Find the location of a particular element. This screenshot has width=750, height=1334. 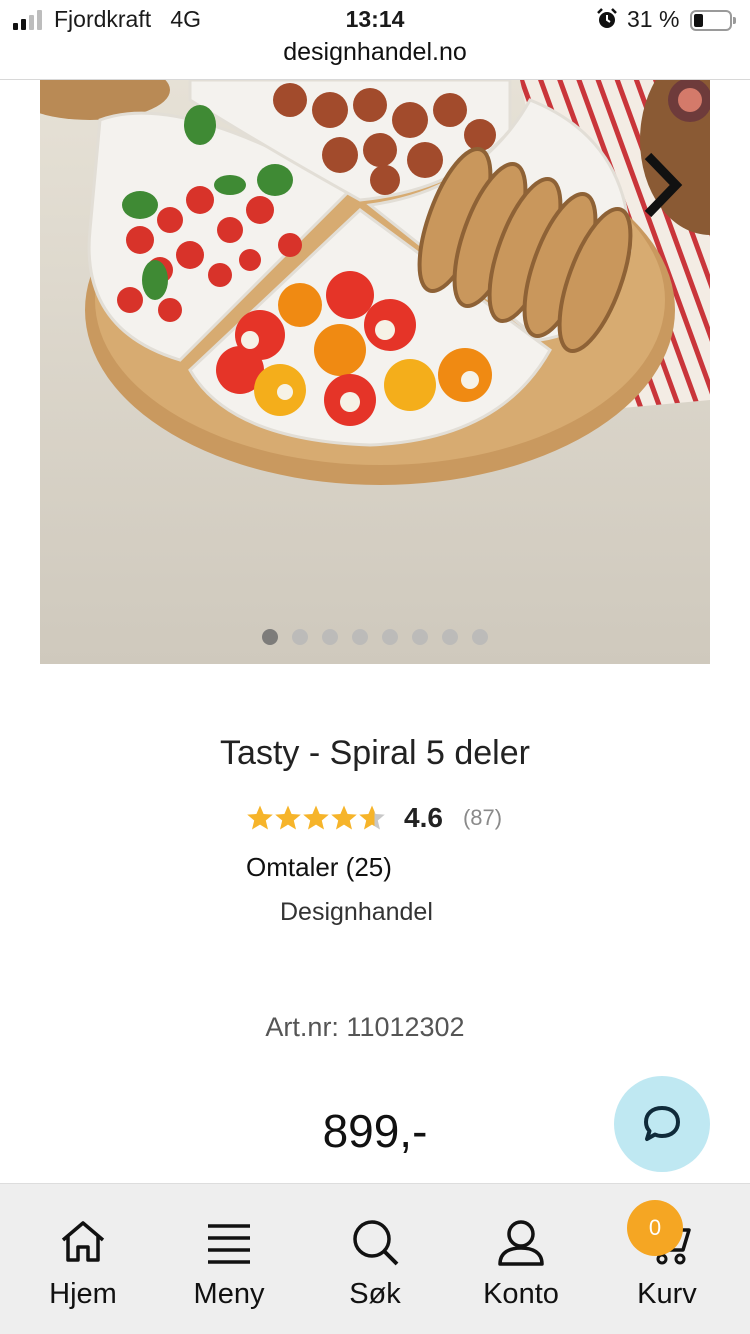

brand-link: Designhandel is located at coordinates (356, 912).